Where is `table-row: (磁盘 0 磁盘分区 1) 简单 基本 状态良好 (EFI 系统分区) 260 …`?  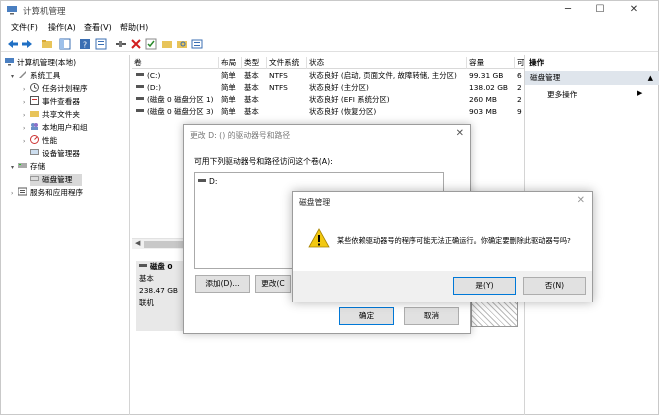 table-row: (磁盘 0 磁盘分区 1) 简单 基本 状态良好 (EFI 系统分区) 260 … is located at coordinates (328, 100).